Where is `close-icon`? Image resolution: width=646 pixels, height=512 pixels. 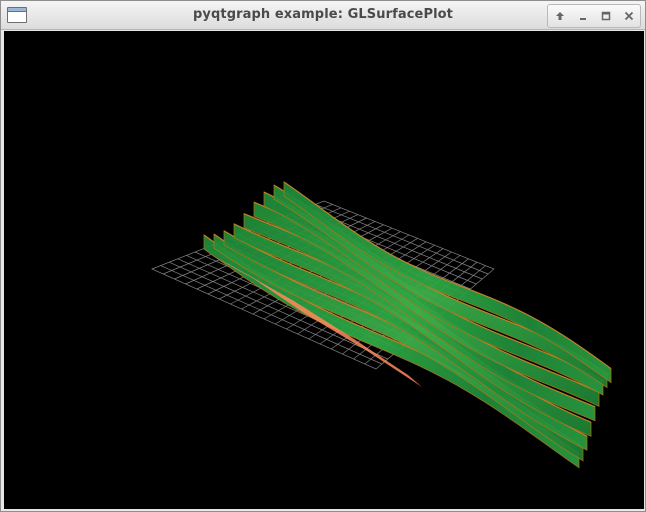 close-icon is located at coordinates (628, 16).